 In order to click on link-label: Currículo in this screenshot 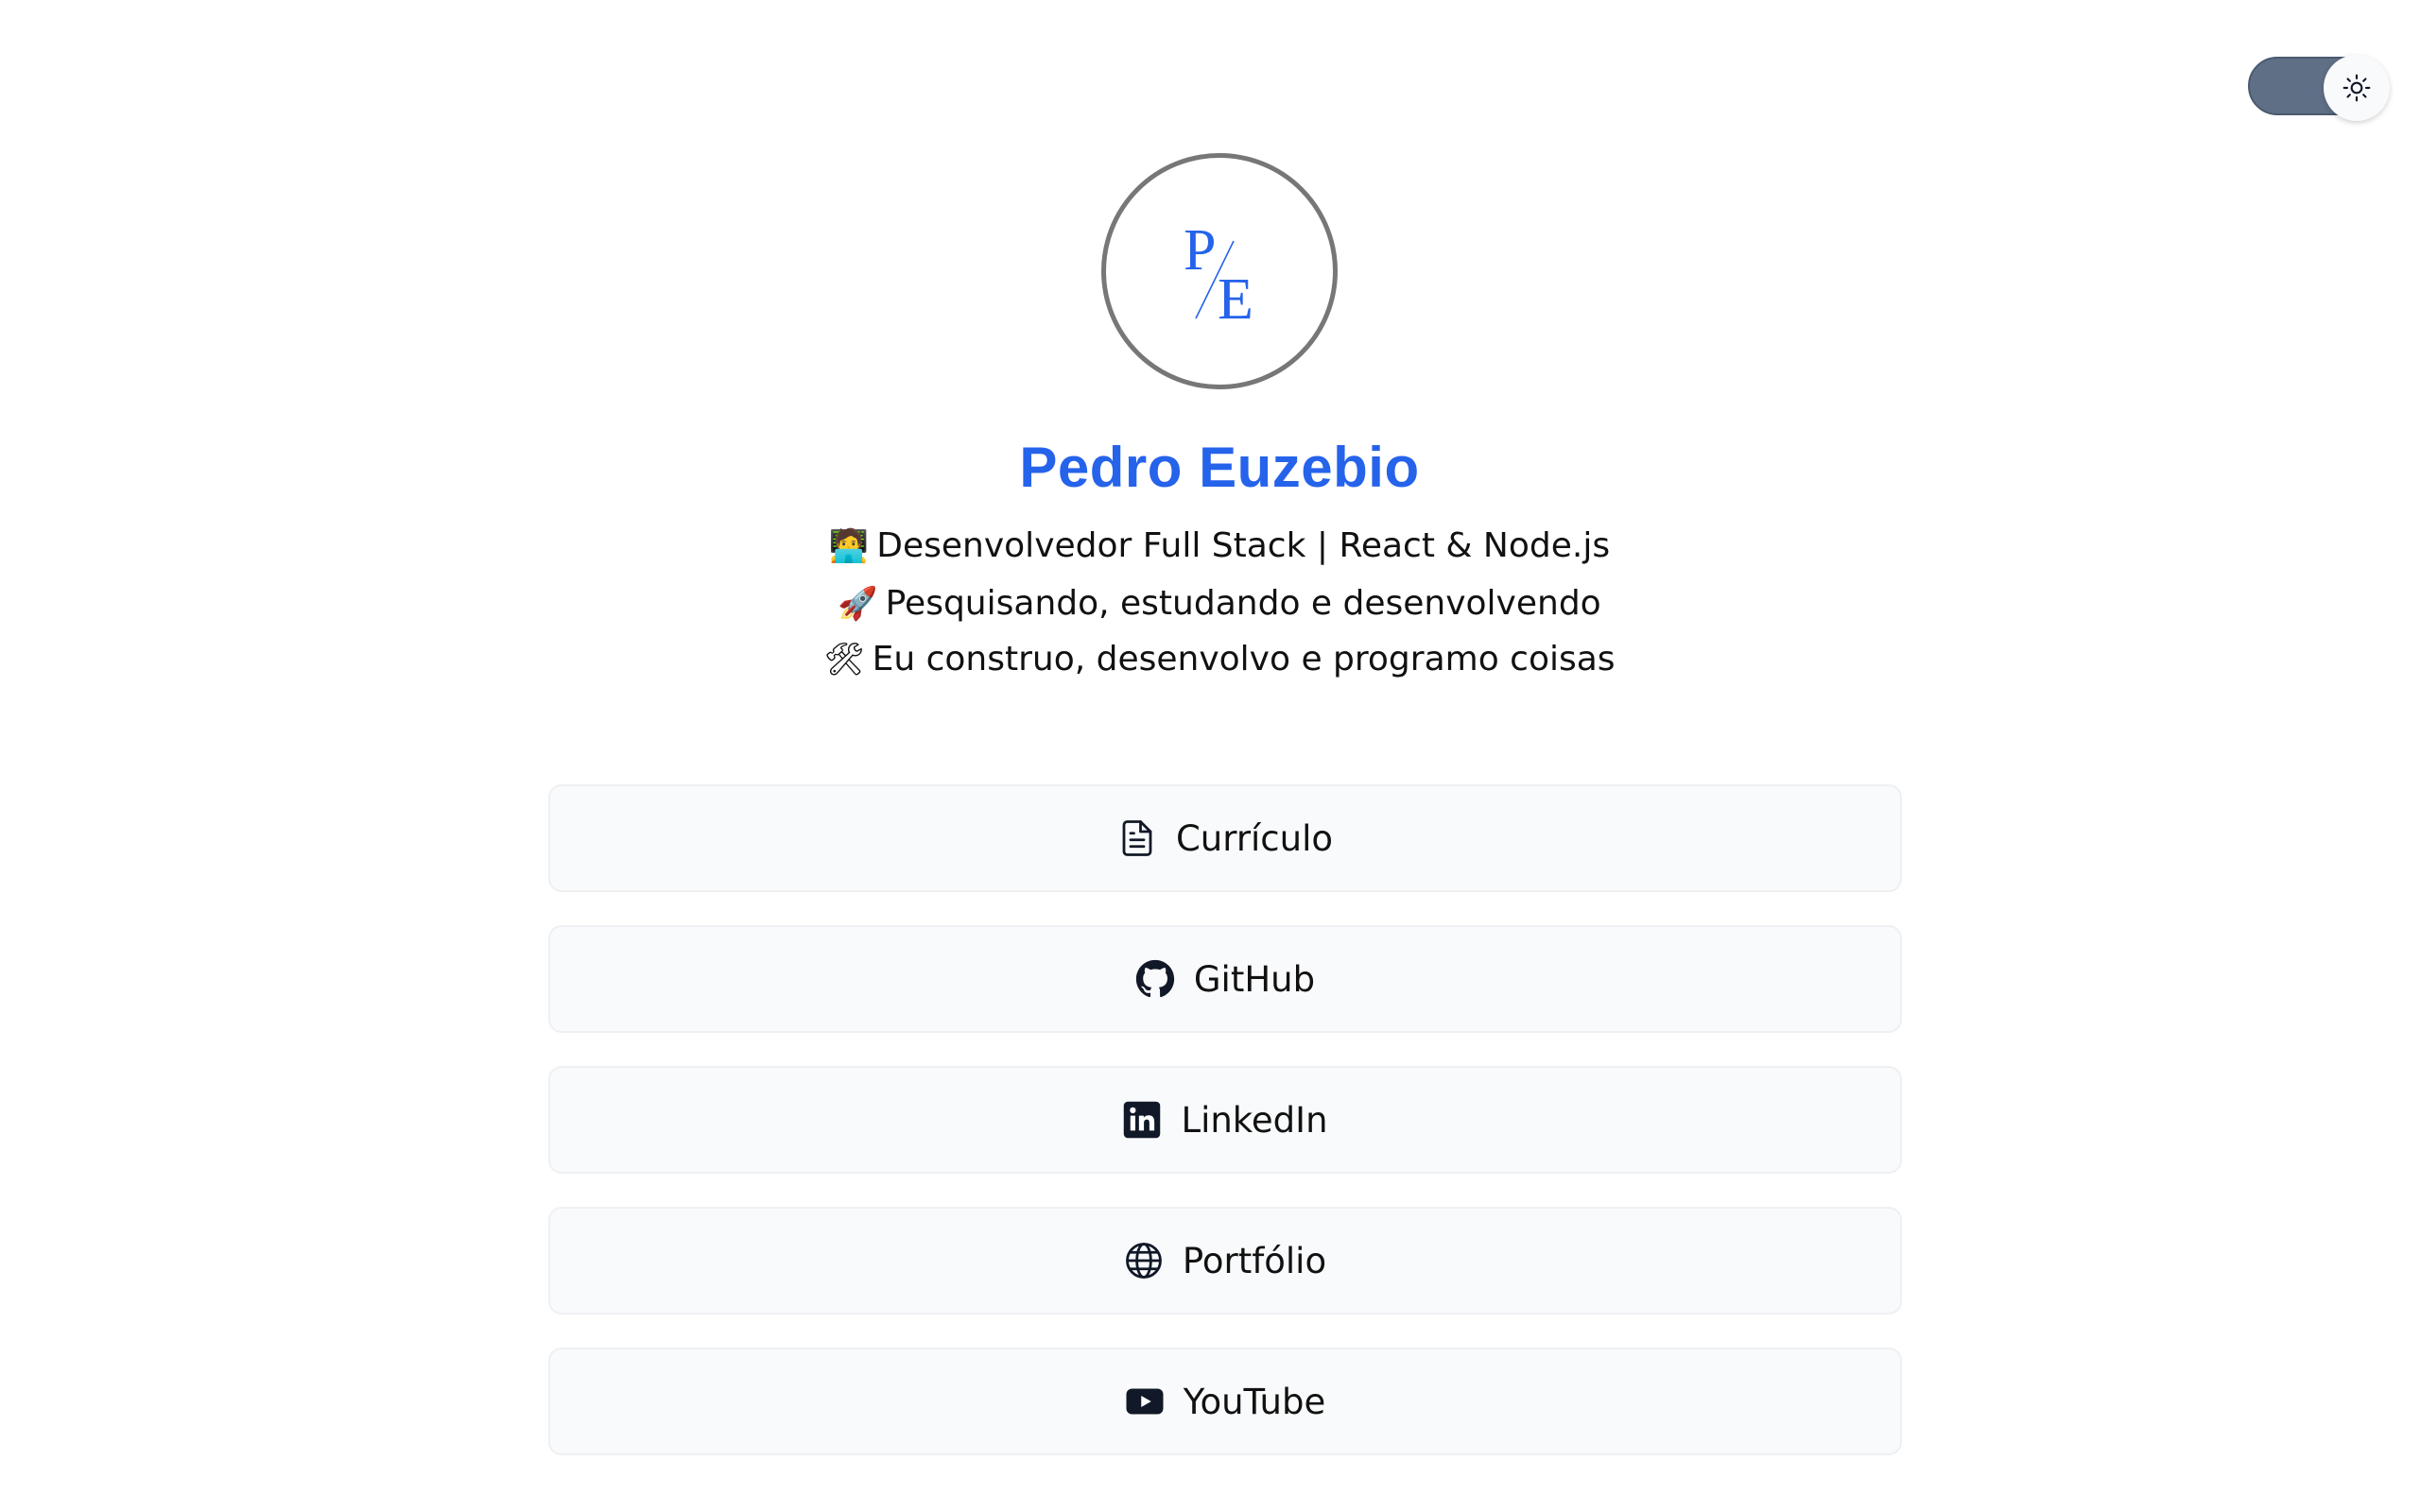, I will do `click(1254, 838)`.